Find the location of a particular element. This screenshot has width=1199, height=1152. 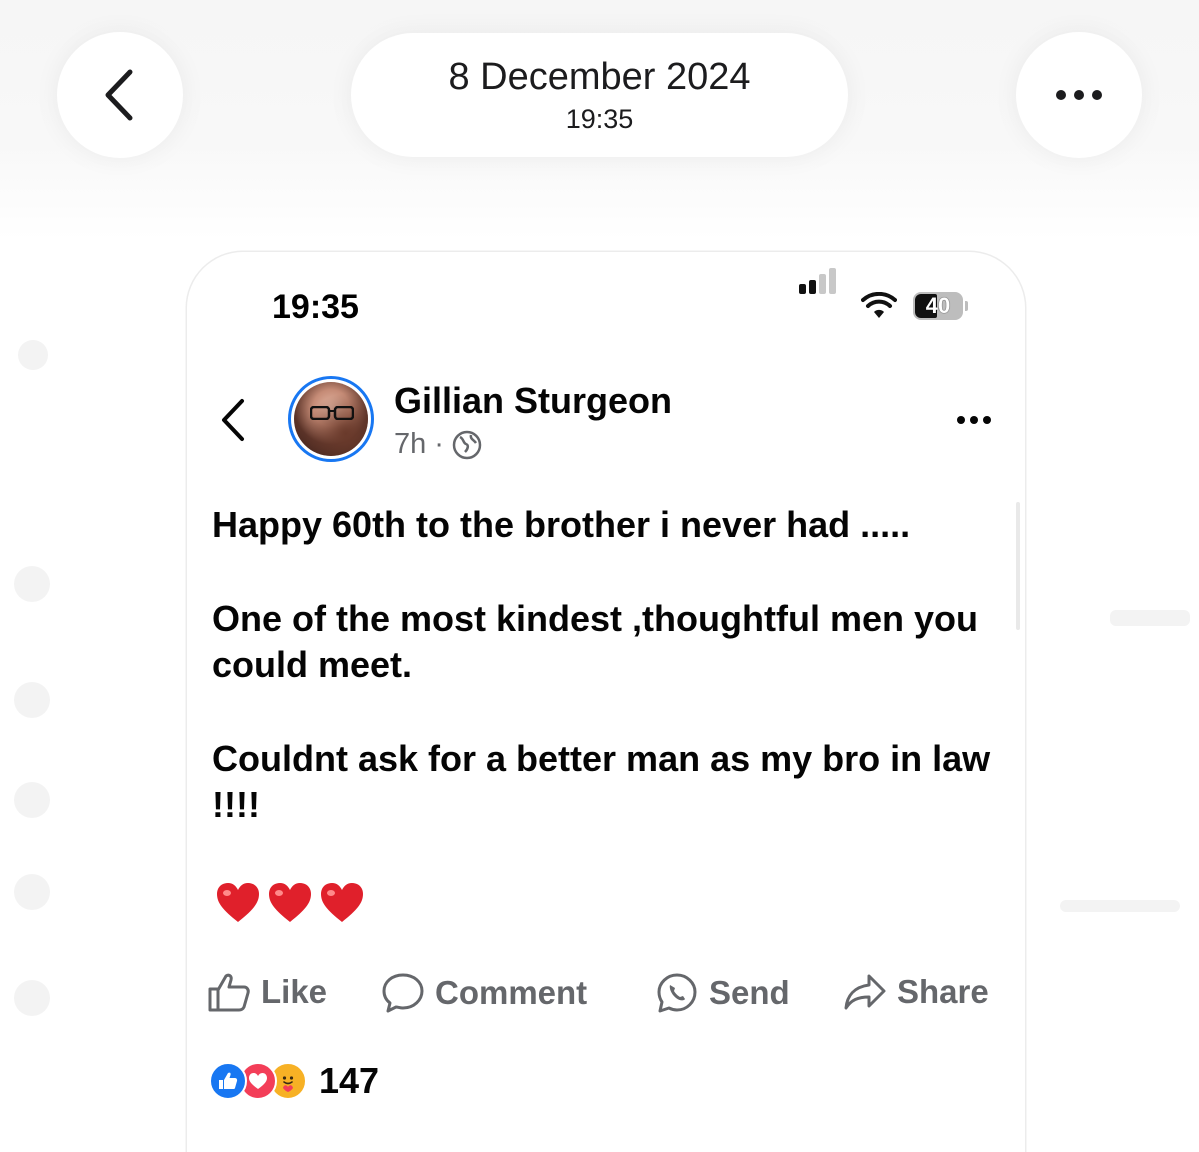

reactions-summary: 147 is located at coordinates (294, 1081).